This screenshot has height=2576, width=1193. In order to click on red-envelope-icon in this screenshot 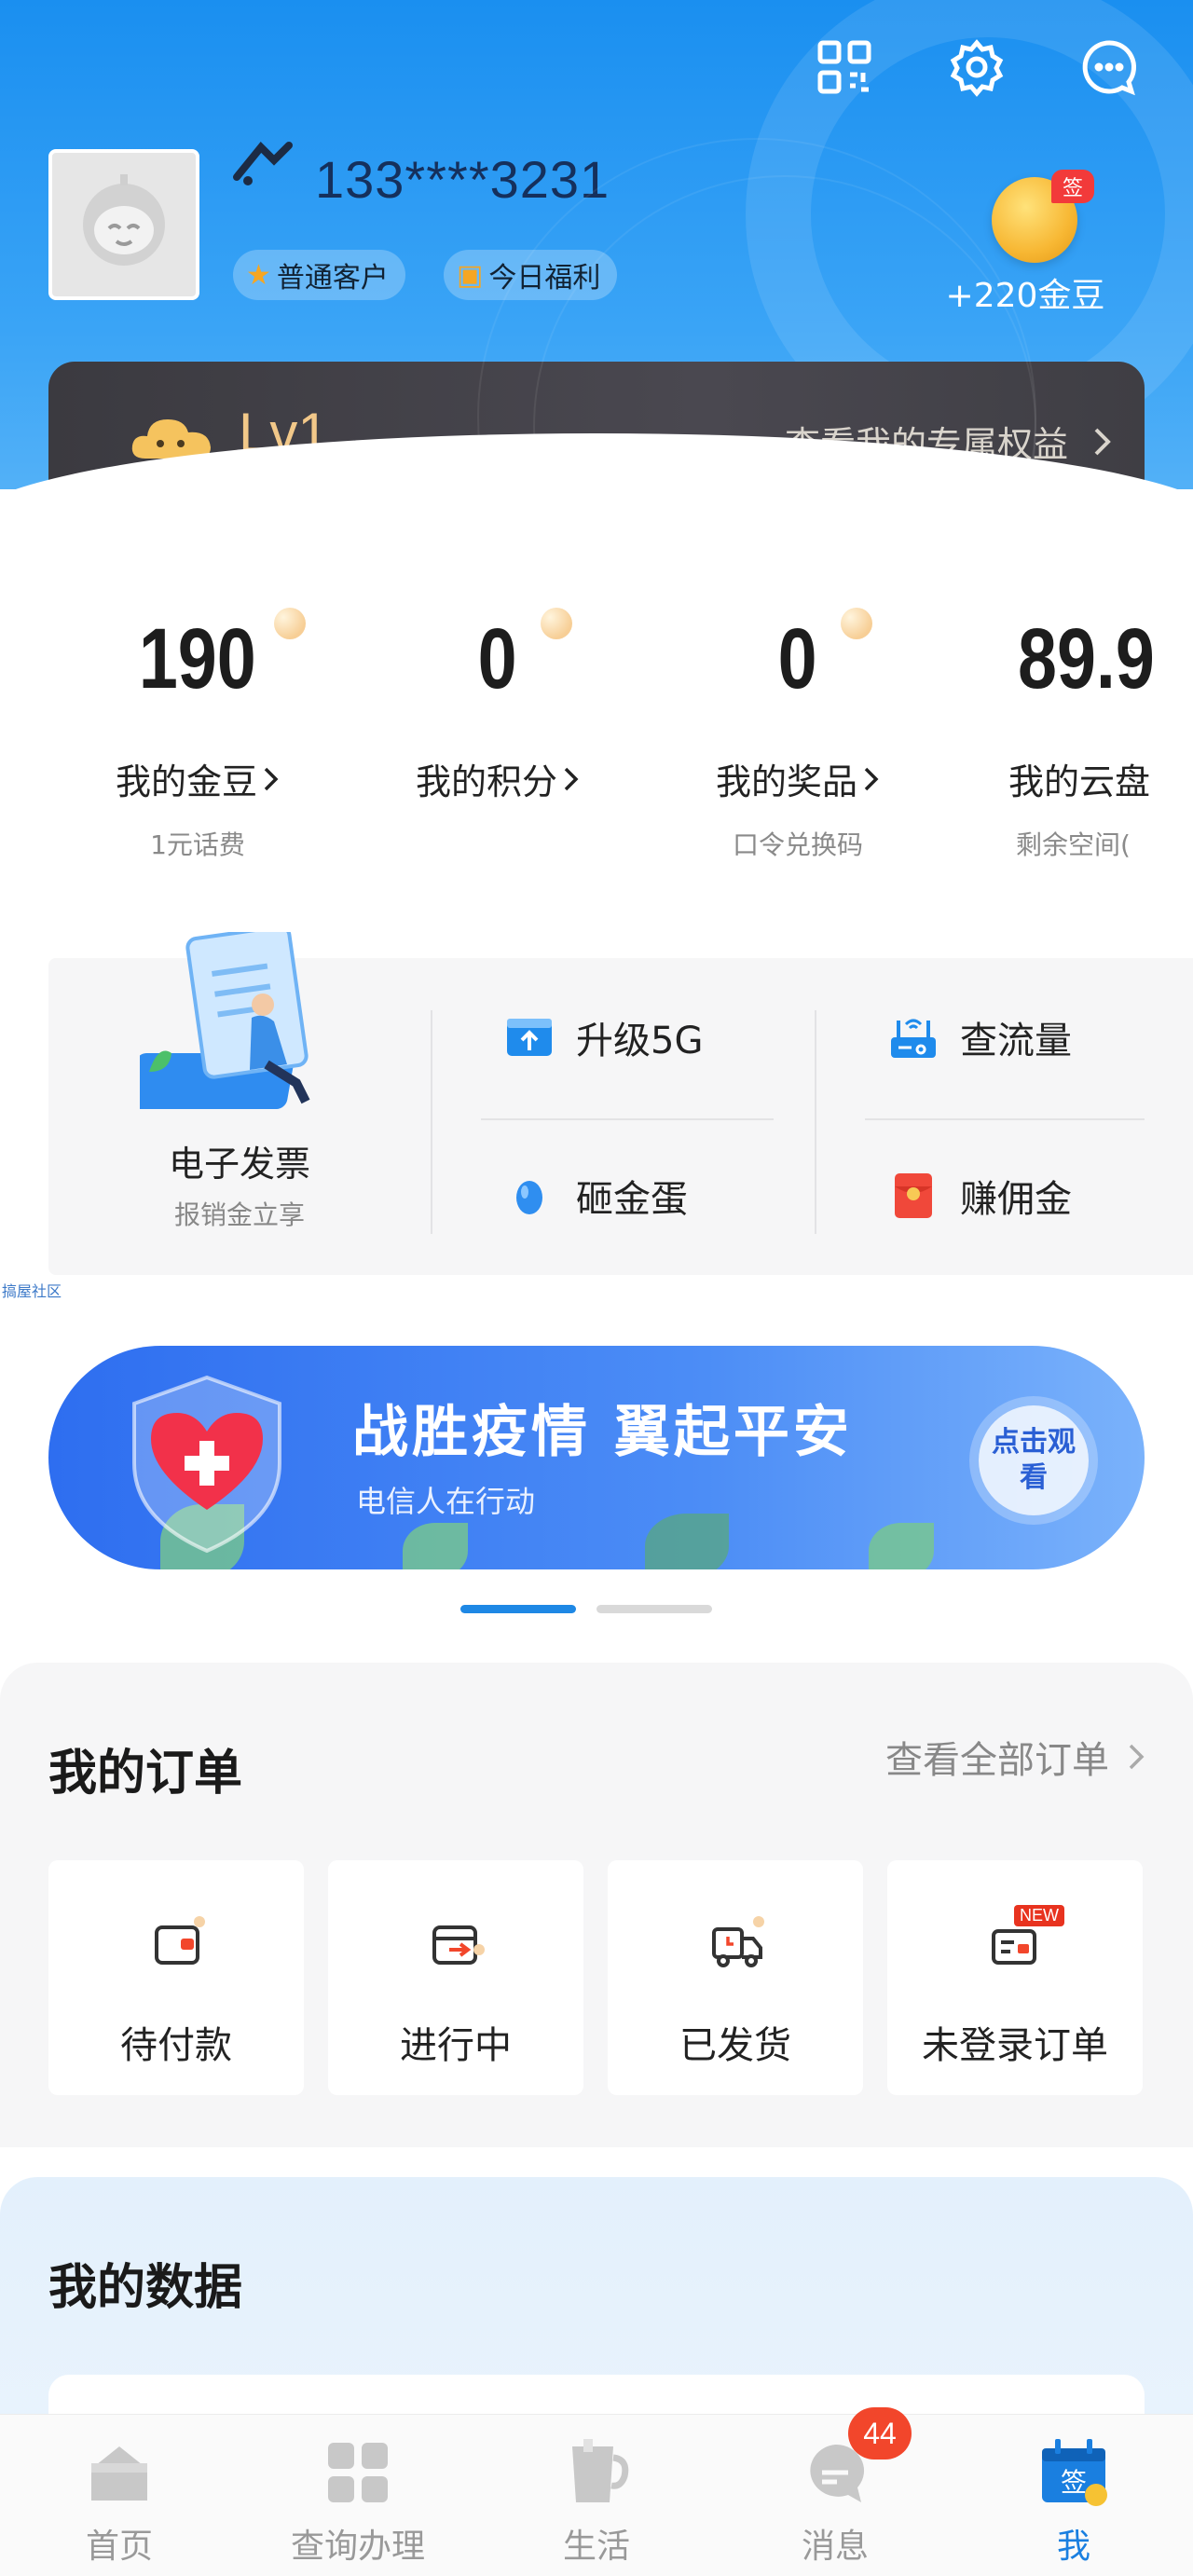, I will do `click(913, 1195)`.